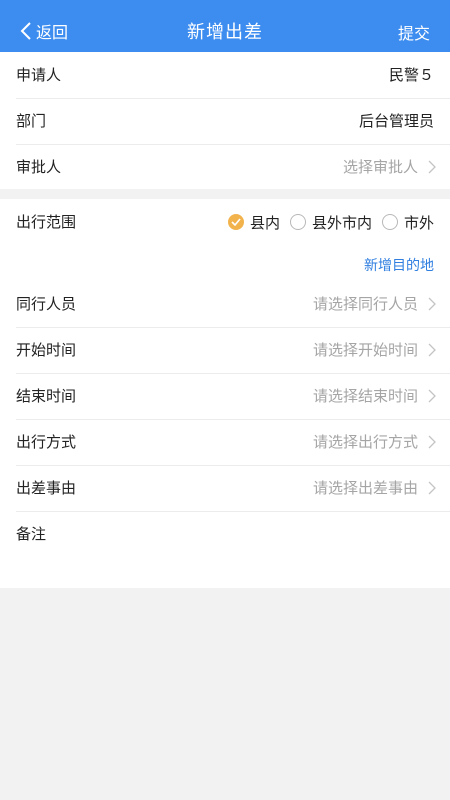  I want to click on reason-row: 出差事由 请选择出差事由, so click(233, 488).